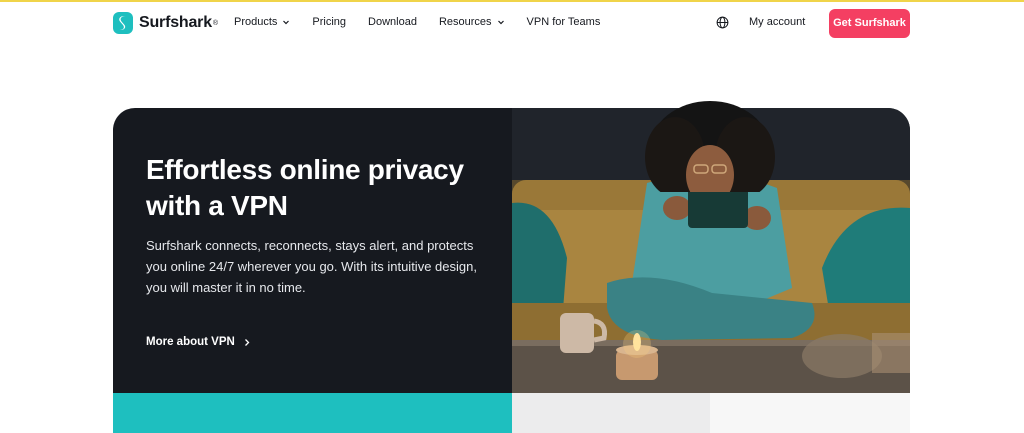  Describe the element at coordinates (710, 146) in the screenshot. I see `hero-hair-overflow` at that location.